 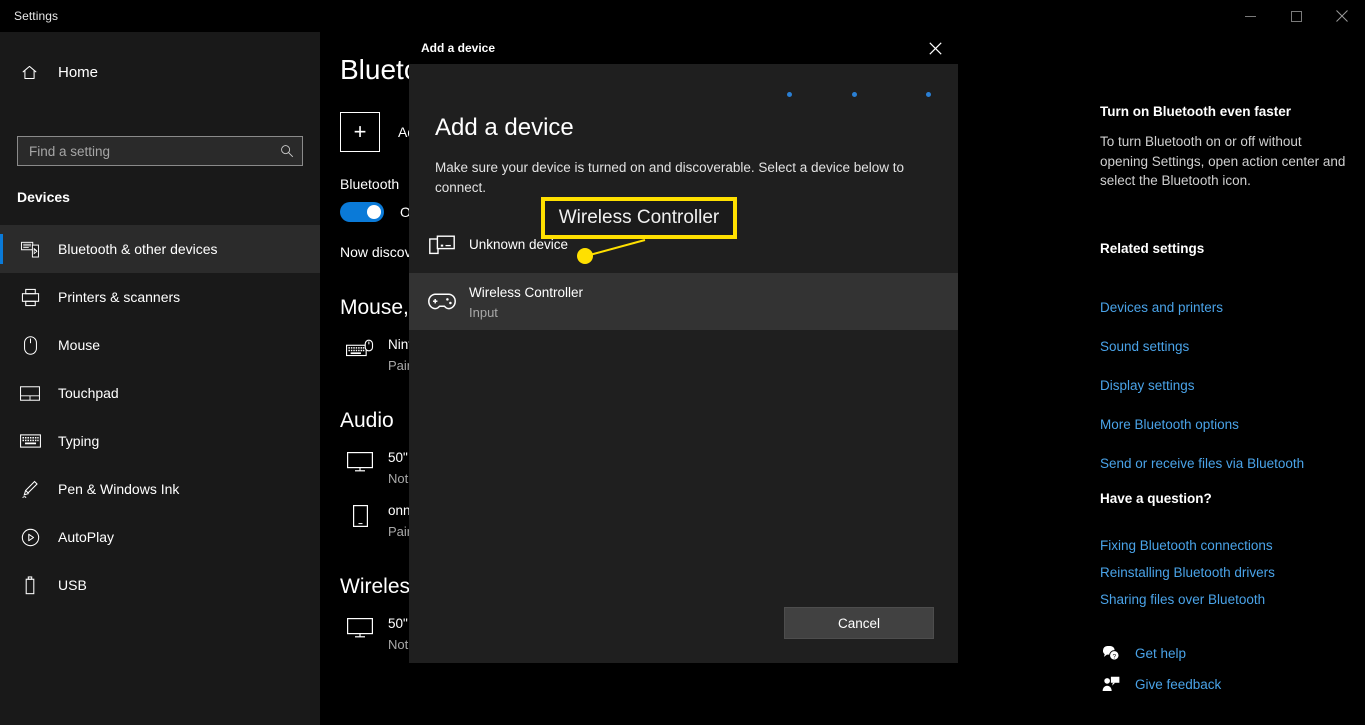 What do you see at coordinates (119, 297) in the screenshot?
I see `sidebar-item-label: Printers & scanners` at bounding box center [119, 297].